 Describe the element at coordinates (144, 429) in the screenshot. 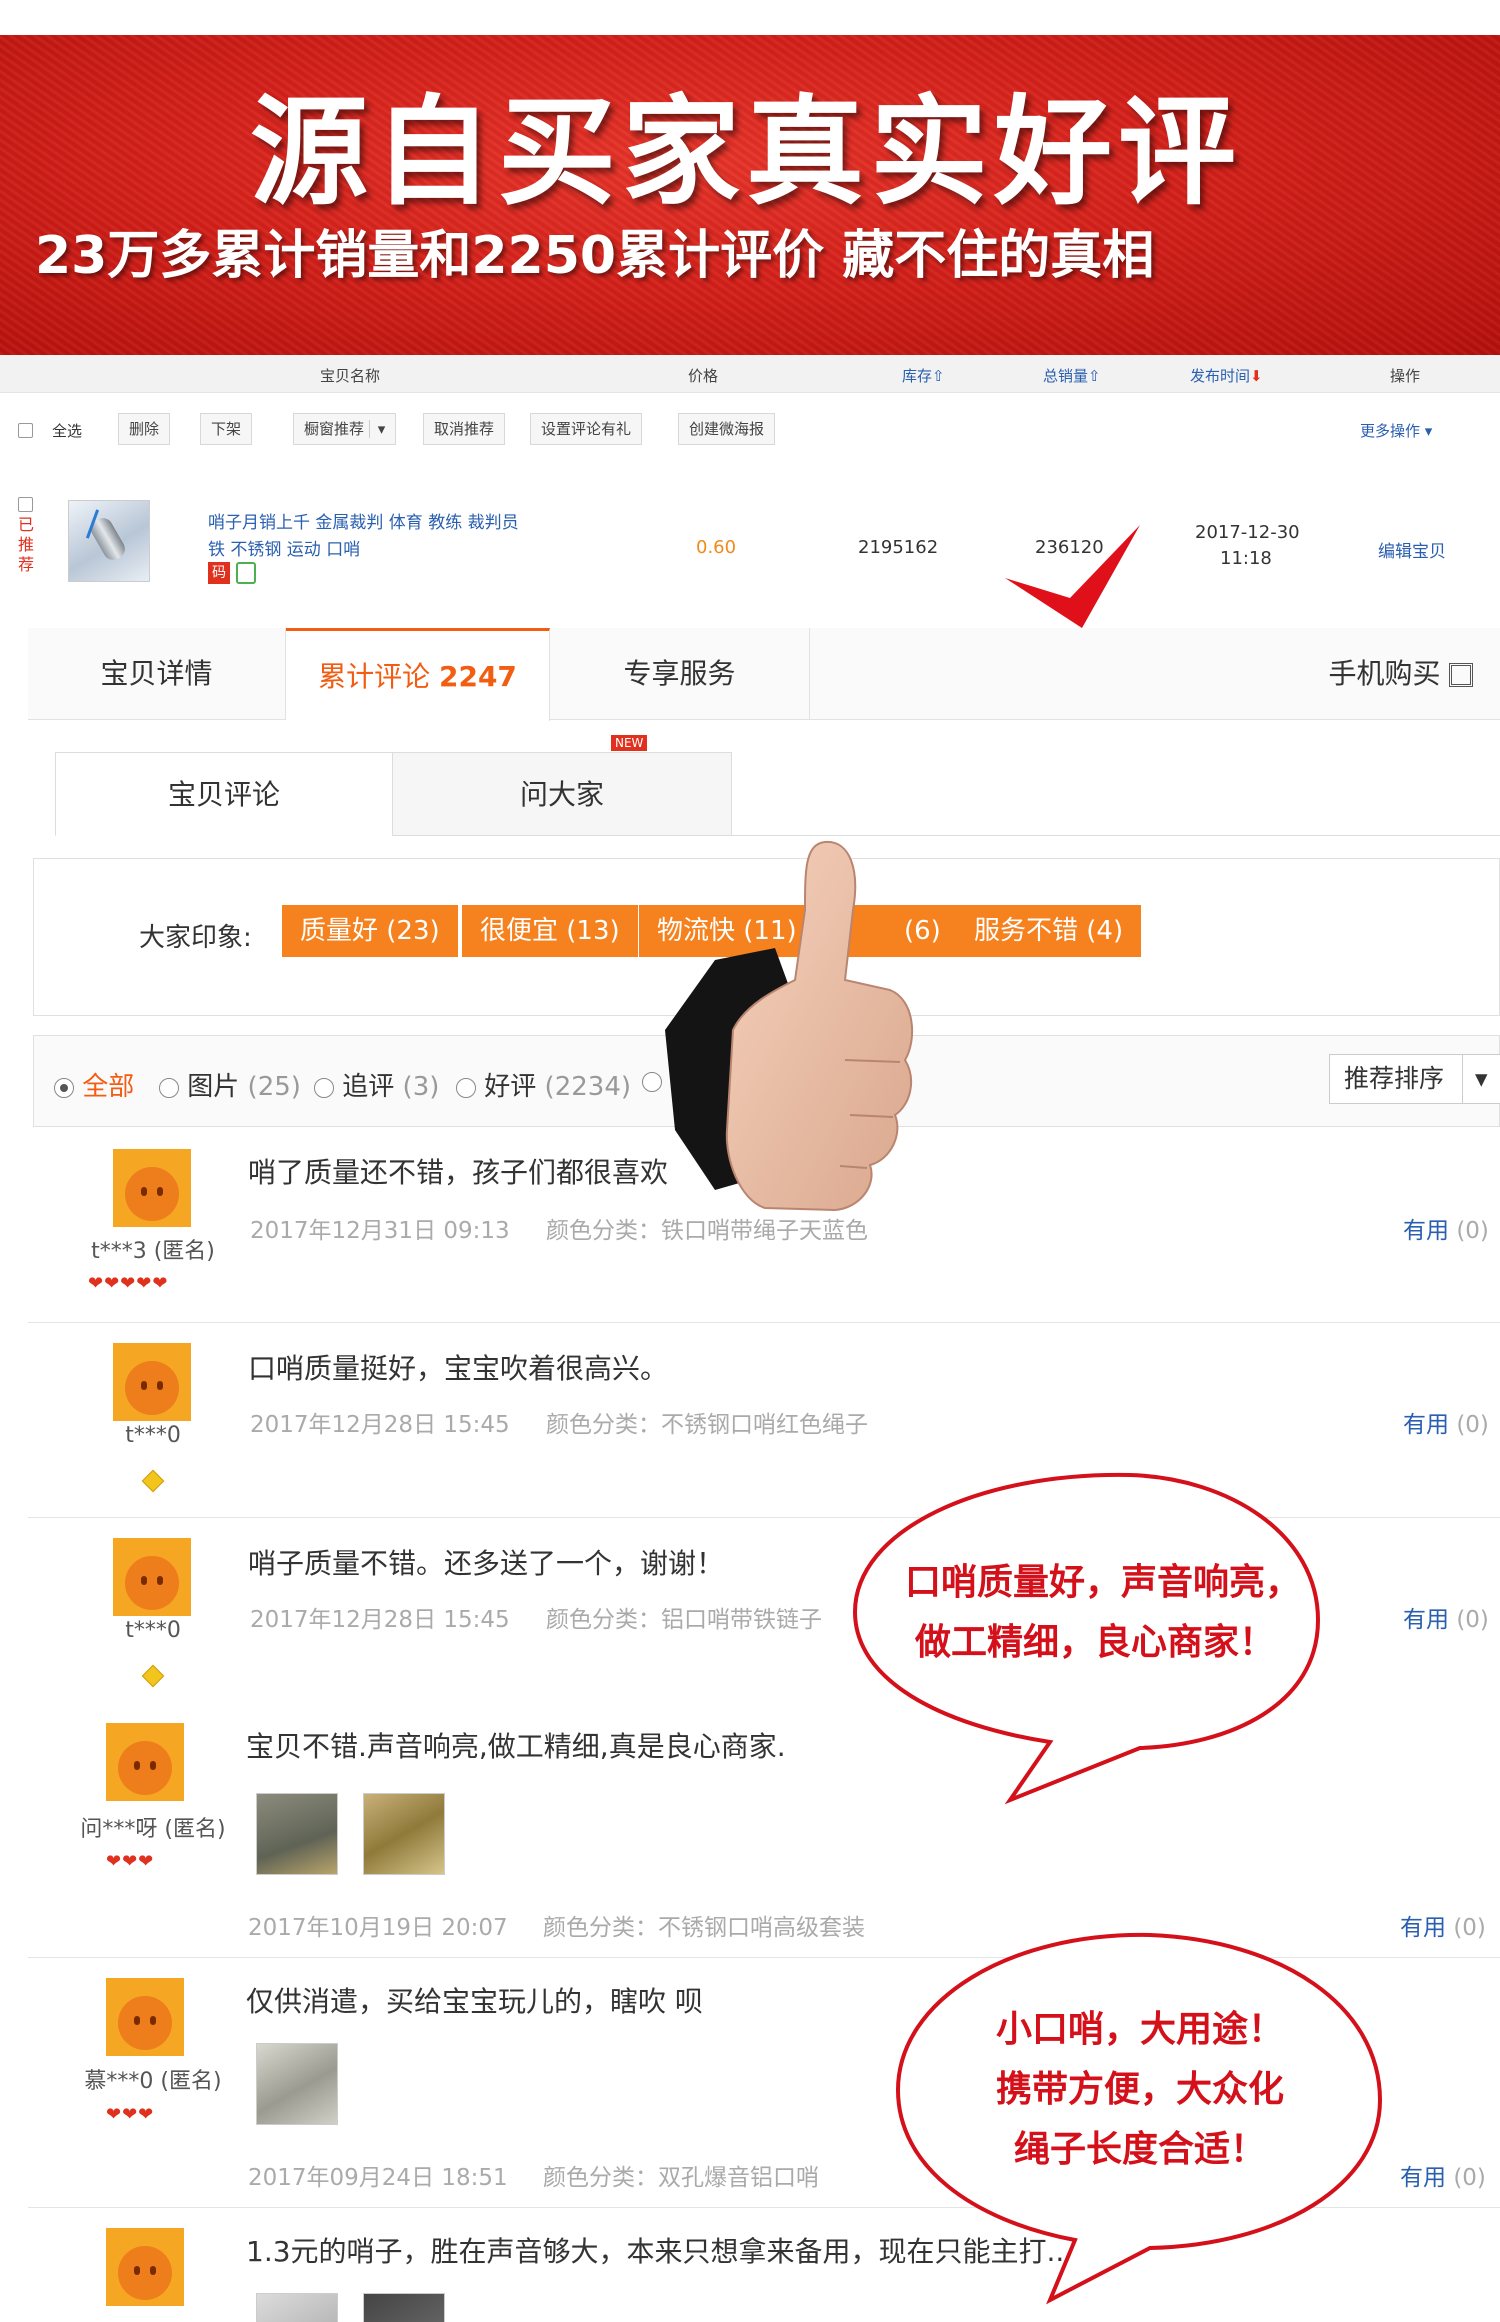

I see `delete-button: 删除` at that location.